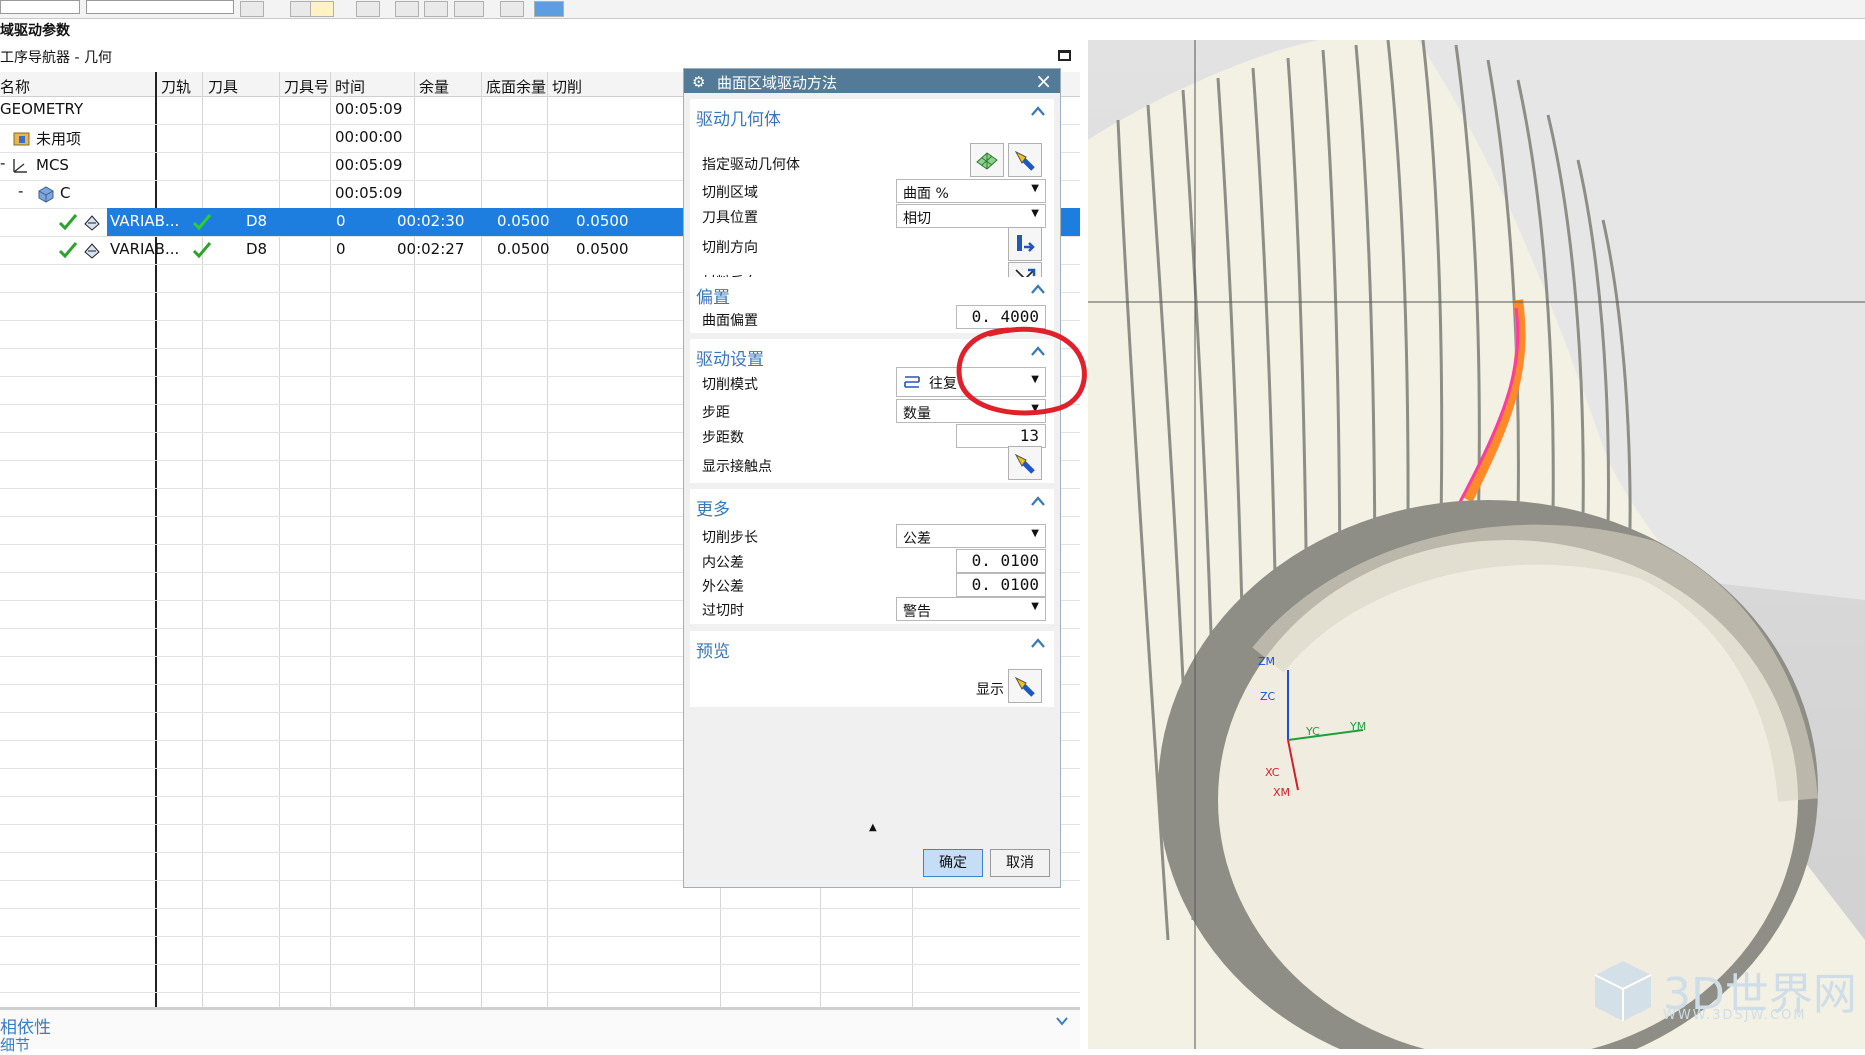 The image size is (1865, 1055). Describe the element at coordinates (176, 86) in the screenshot. I see `col-toolpath: 刀轨` at that location.